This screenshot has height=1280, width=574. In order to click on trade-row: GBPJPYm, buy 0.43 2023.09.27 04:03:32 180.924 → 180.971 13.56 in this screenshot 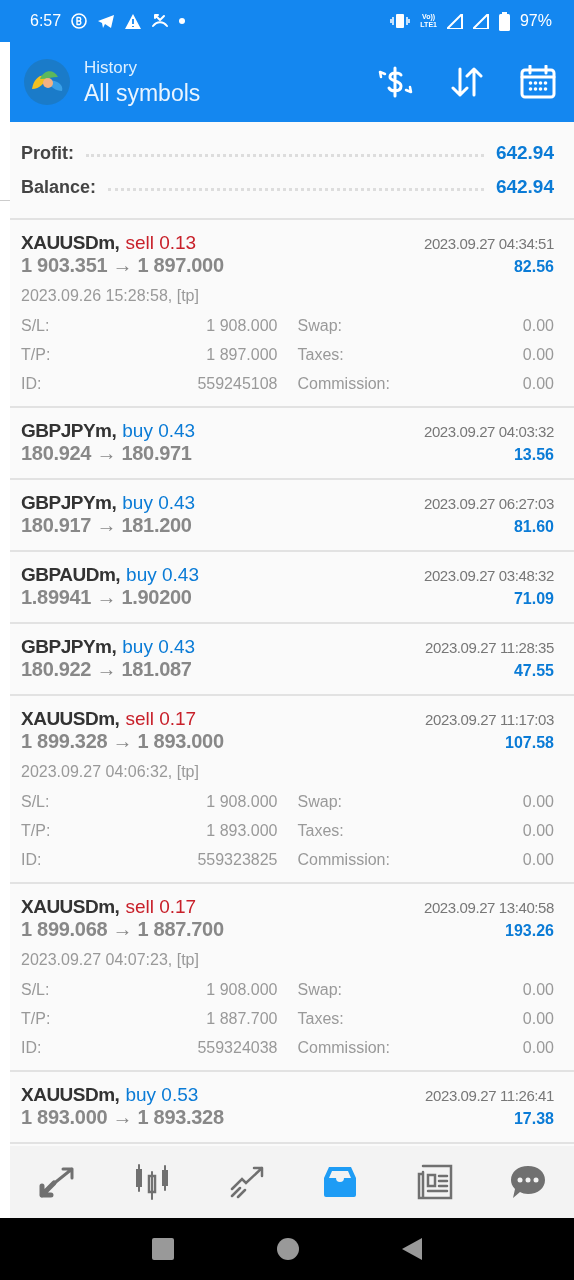, I will do `click(292, 444)`.